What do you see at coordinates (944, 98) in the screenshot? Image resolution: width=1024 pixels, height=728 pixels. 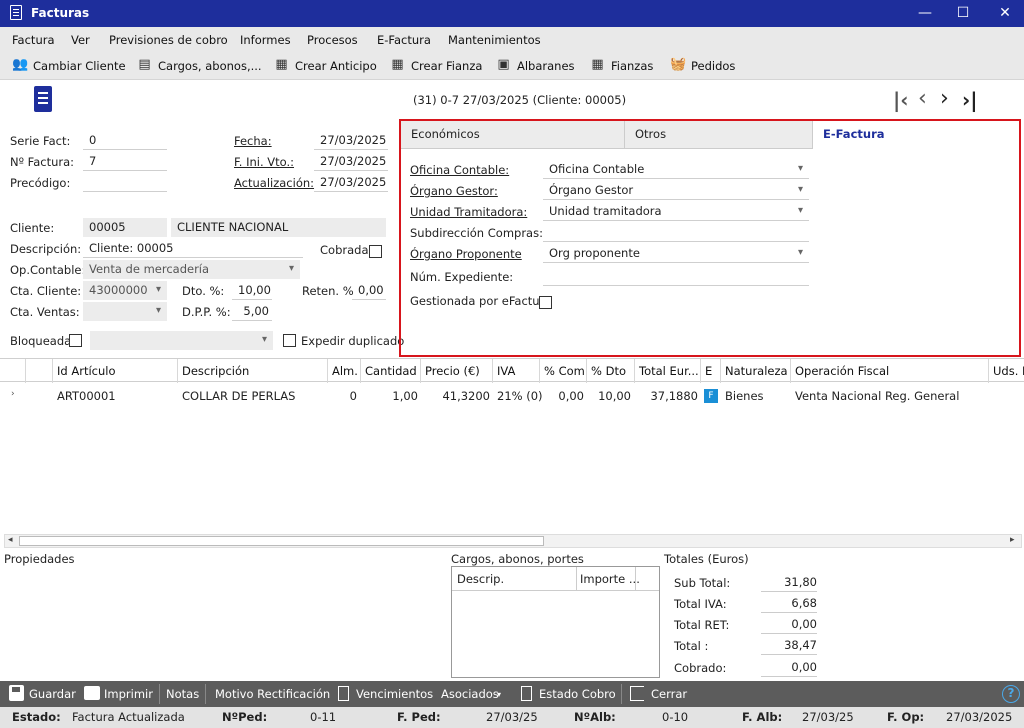 I see `next-record-icon: ›` at bounding box center [944, 98].